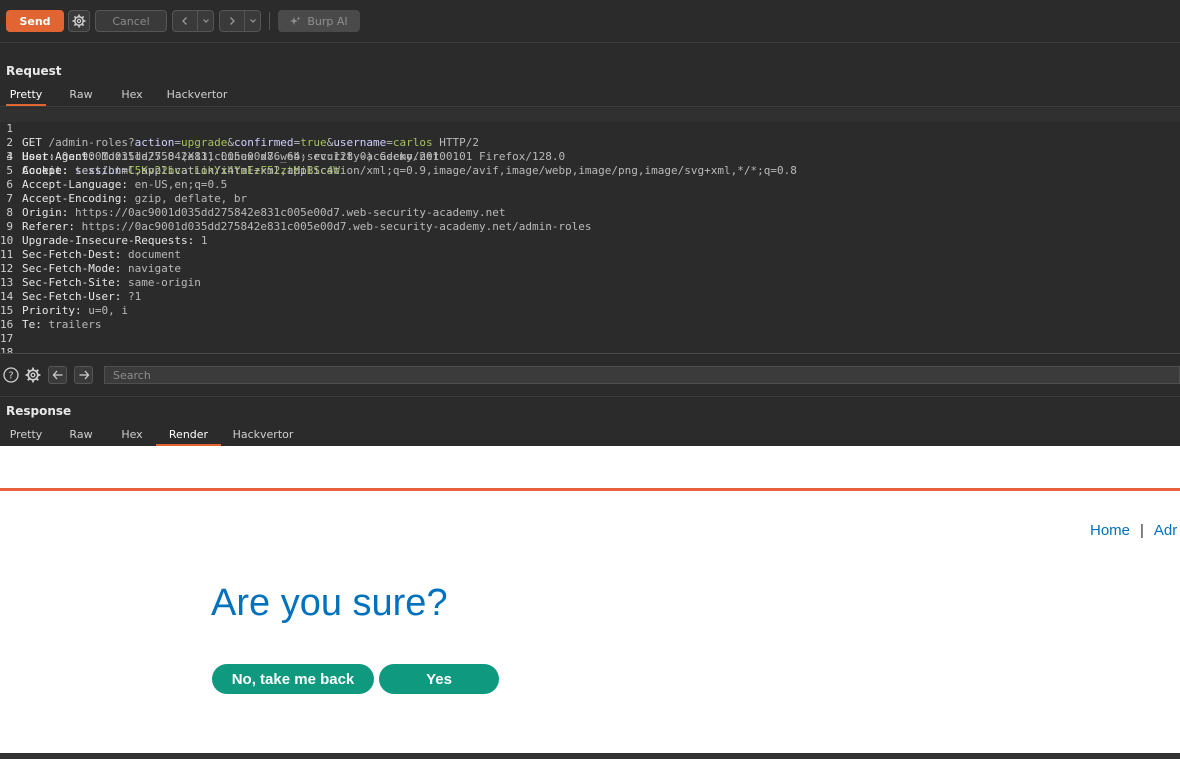 The image size is (1180, 759). I want to click on previous-match-button, so click(57, 375).